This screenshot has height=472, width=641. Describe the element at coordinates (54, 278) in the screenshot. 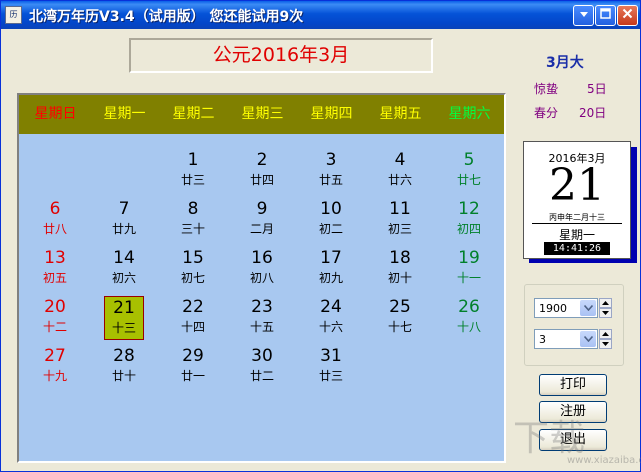

I see `lunar-date: 初五` at that location.